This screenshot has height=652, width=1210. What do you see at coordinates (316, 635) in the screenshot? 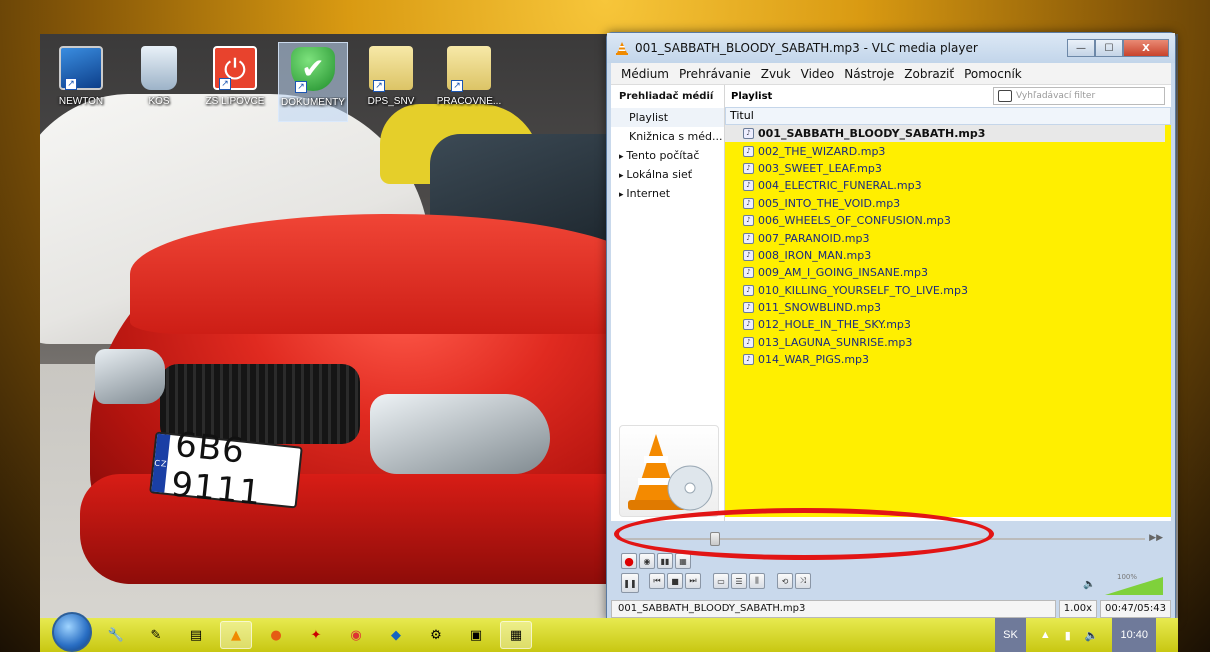
I see `taskbar-pdf-icon: ✦` at bounding box center [316, 635].